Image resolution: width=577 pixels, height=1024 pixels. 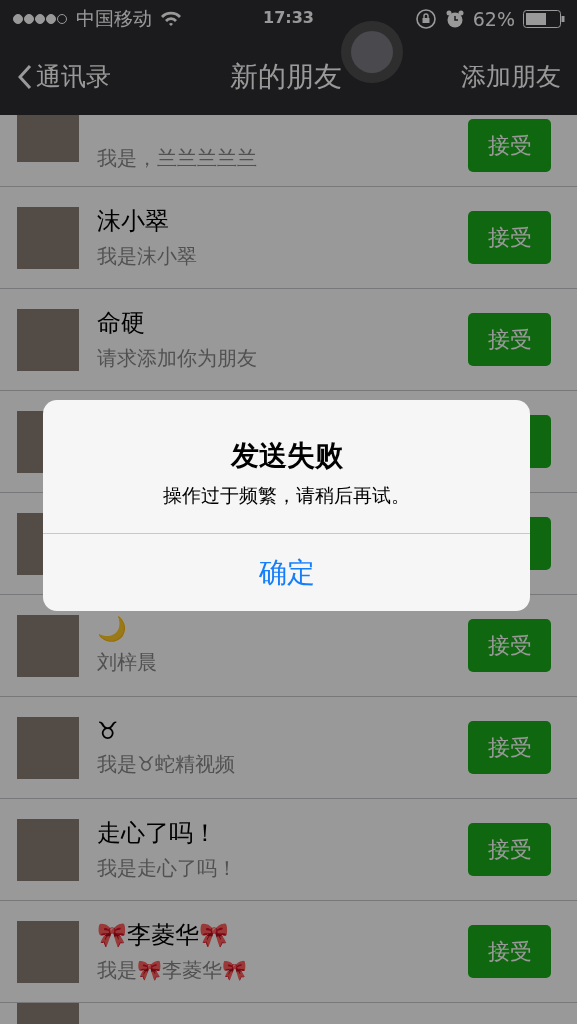 What do you see at coordinates (511, 76) in the screenshot?
I see `add-friend-button: 添加朋友` at bounding box center [511, 76].